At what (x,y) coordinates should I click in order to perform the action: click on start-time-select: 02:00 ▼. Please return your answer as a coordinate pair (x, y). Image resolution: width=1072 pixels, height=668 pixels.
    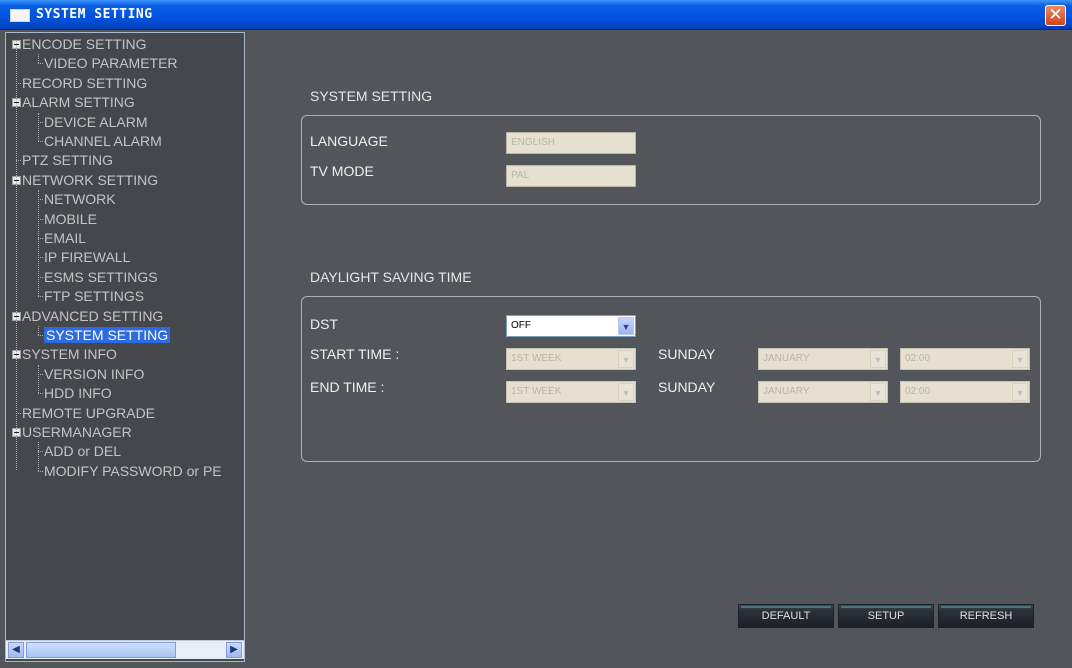
    Looking at the image, I should click on (965, 359).